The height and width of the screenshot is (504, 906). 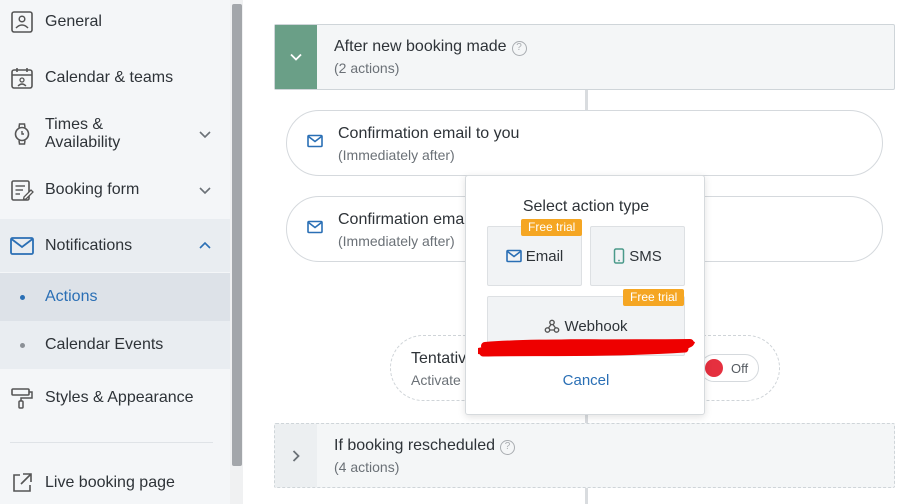 What do you see at coordinates (22, 398) in the screenshot?
I see `paint-roller-icon` at bounding box center [22, 398].